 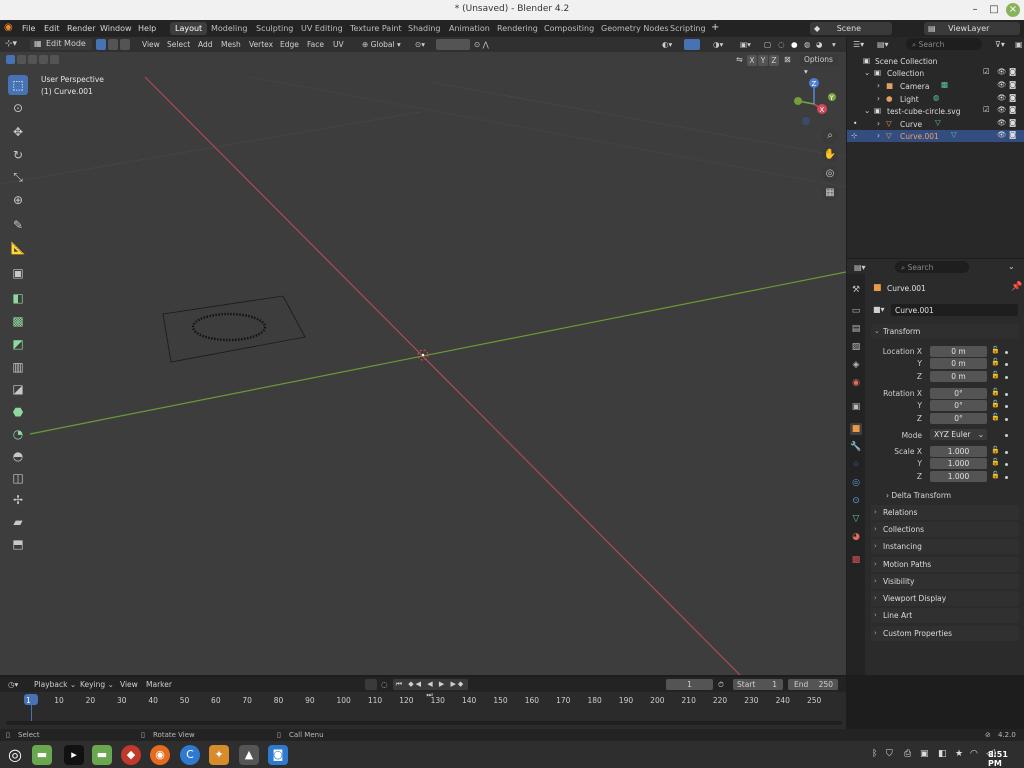 What do you see at coordinates (15, 755) in the screenshot?
I see `mint-menu-icon: ◎` at bounding box center [15, 755].